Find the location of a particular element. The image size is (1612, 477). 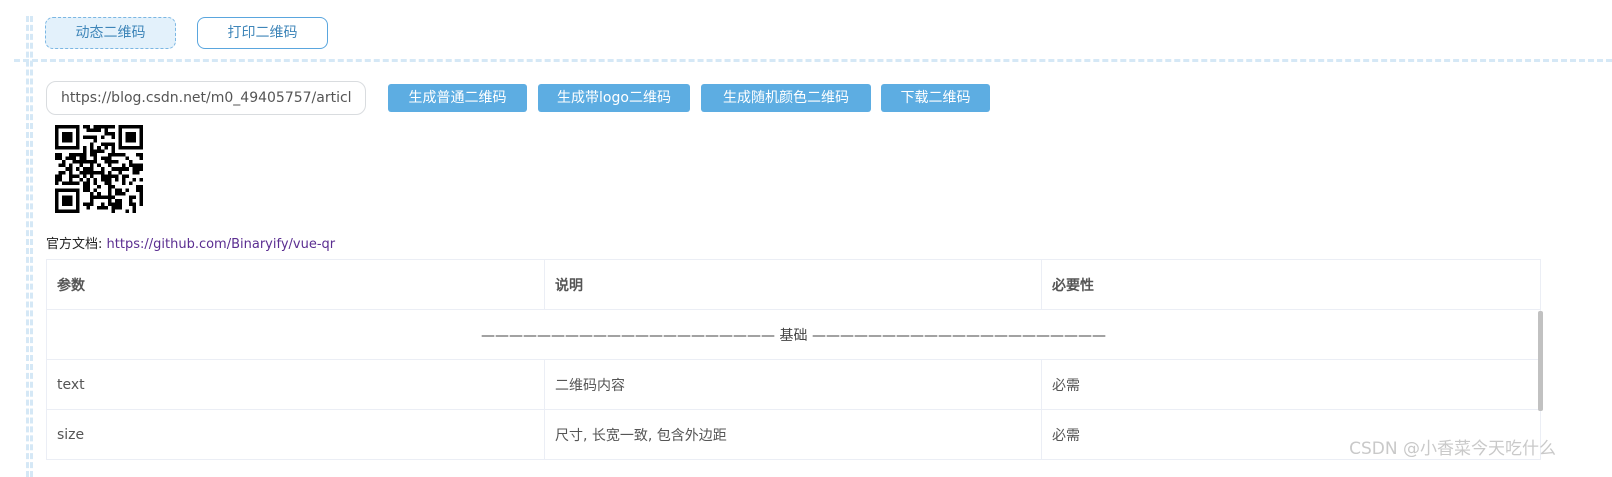

generate-normal-qr-button: 生成普通二维码 is located at coordinates (457, 98).